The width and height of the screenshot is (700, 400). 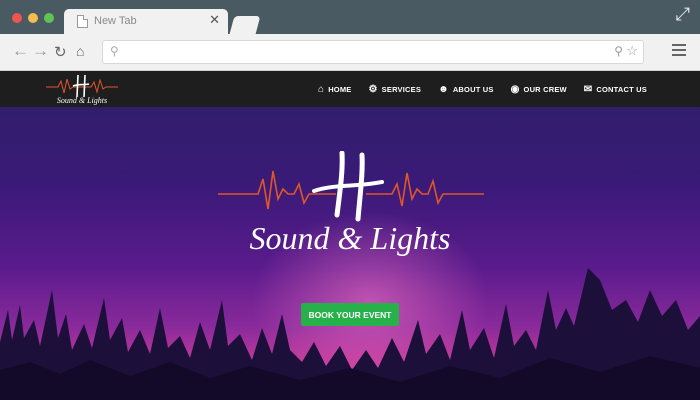 I want to click on nav-item-services: ⚙ SERVICES, so click(x=395, y=89).